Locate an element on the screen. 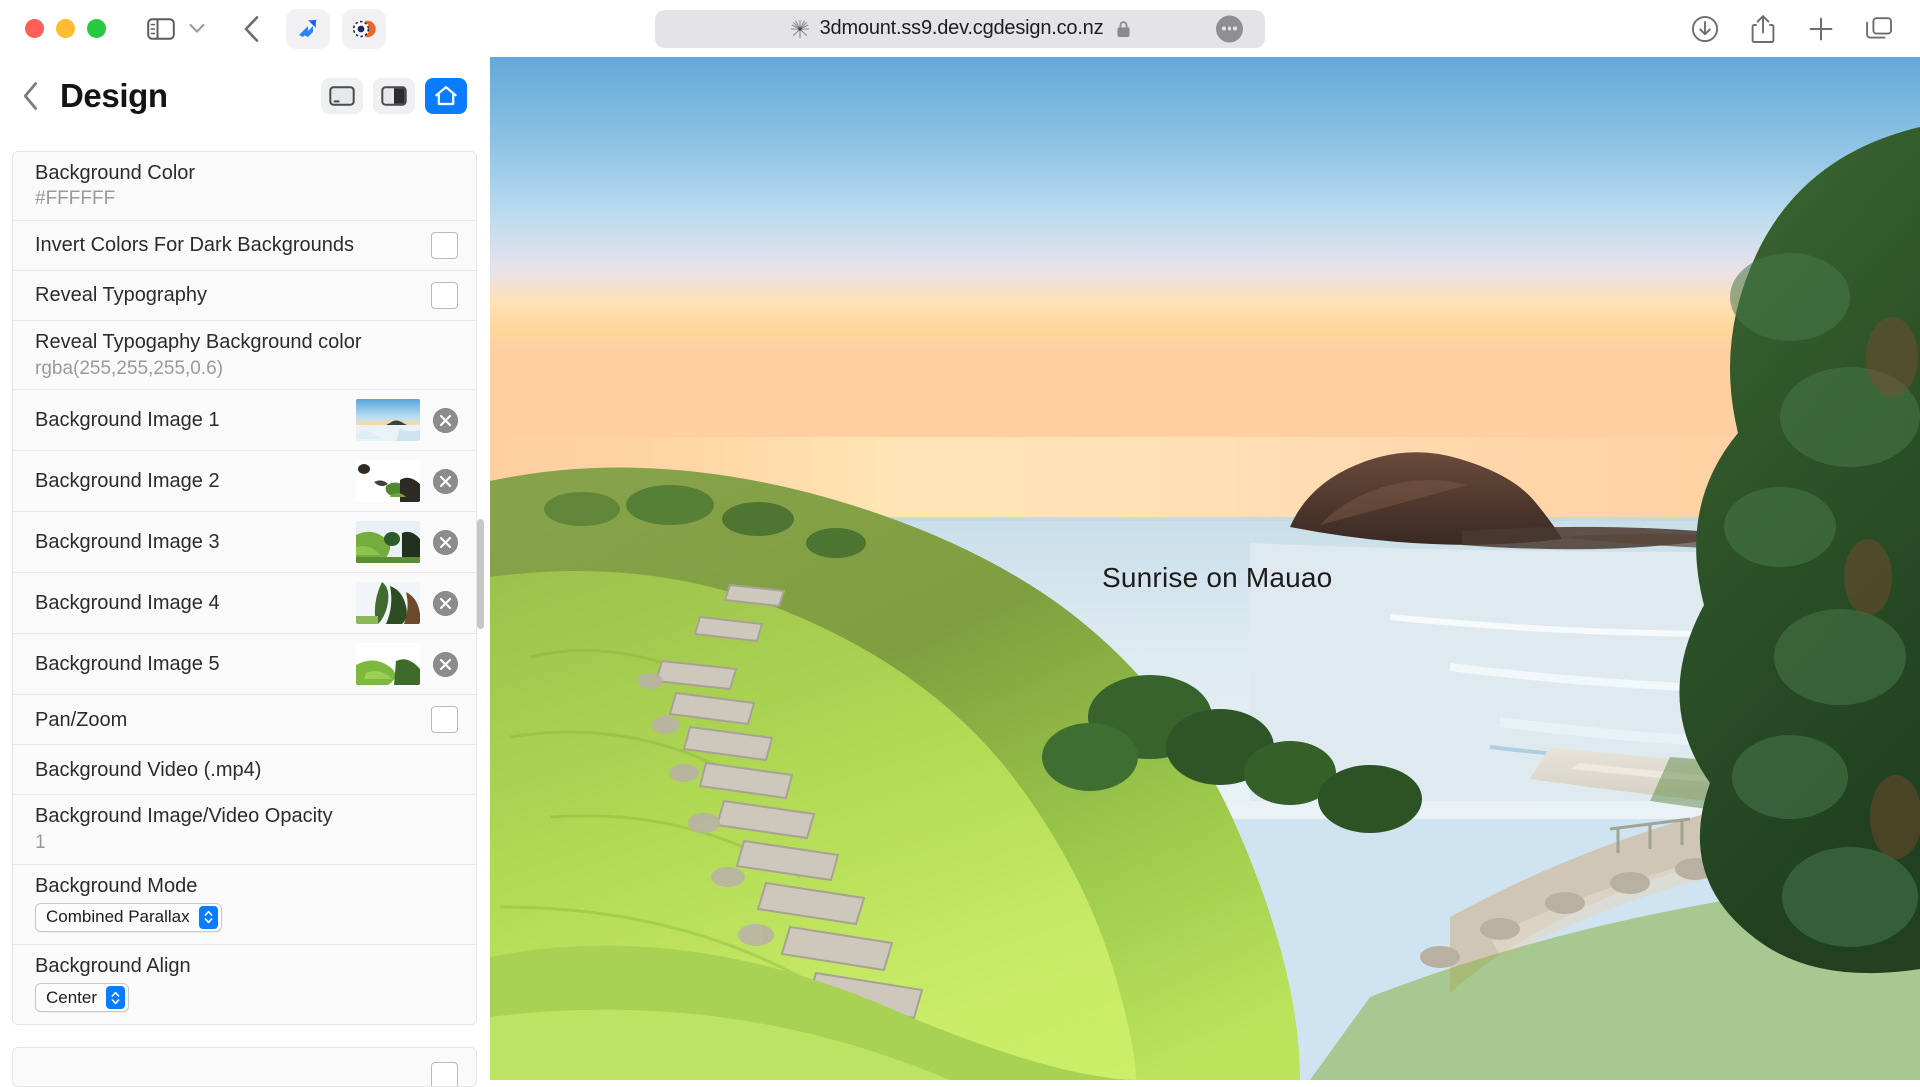  setting-row-pan-zoom: Pan/Zoom is located at coordinates (244, 720).